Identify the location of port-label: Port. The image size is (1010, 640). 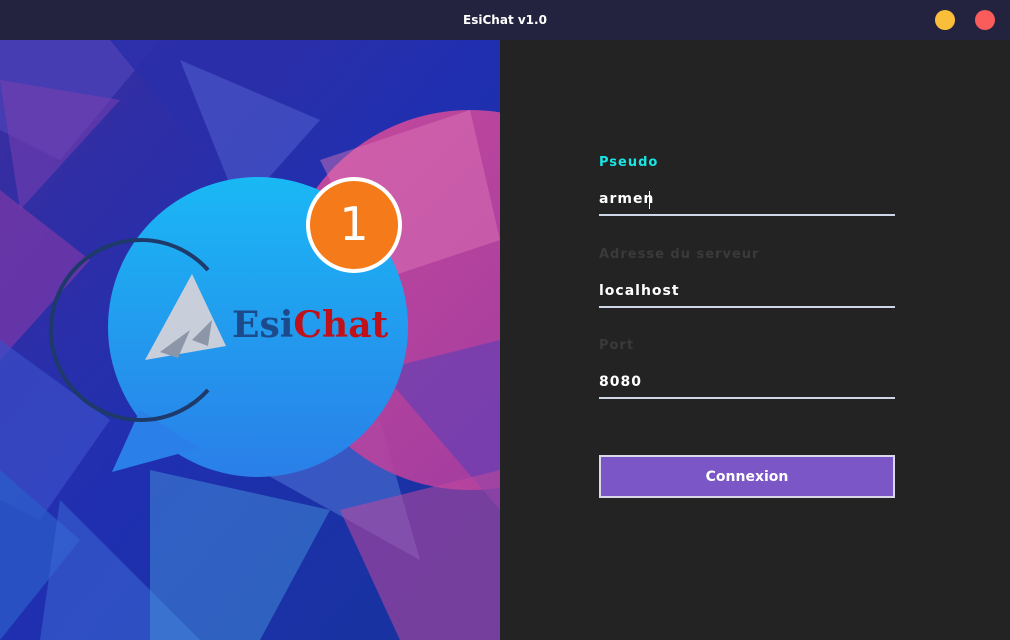
(617, 345).